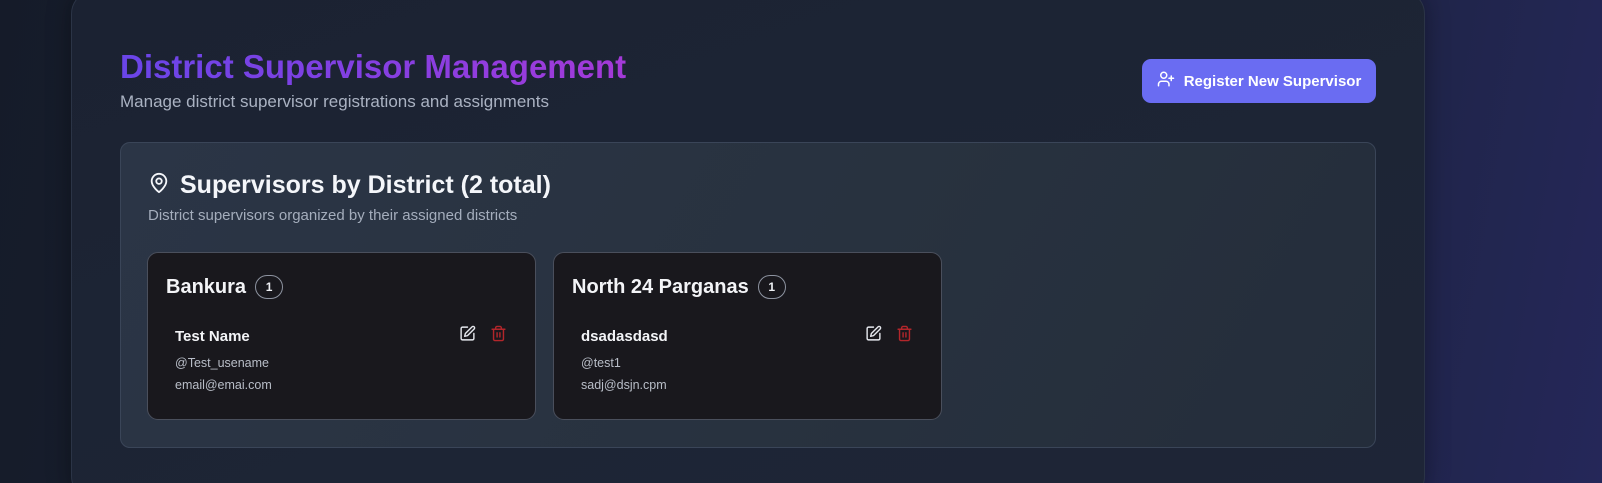  What do you see at coordinates (206, 286) in the screenshot?
I see `district-name: Bankura` at bounding box center [206, 286].